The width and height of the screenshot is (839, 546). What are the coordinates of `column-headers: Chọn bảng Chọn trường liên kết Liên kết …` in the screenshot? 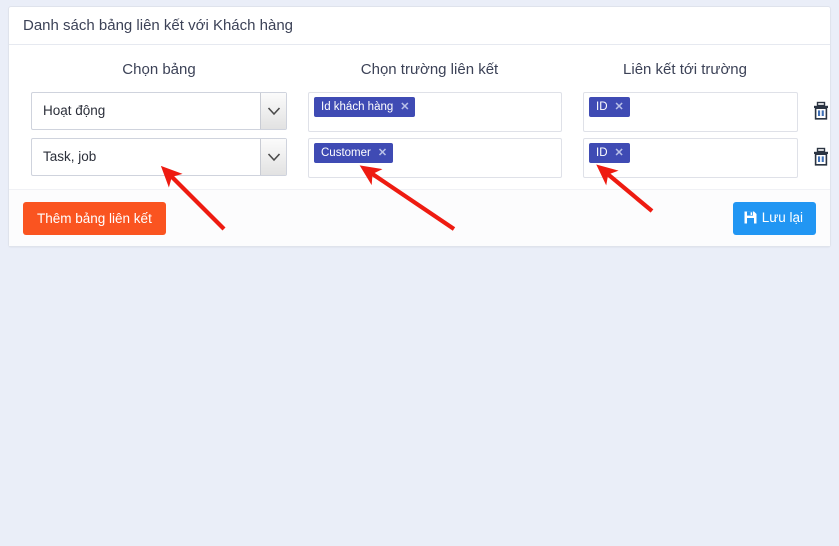 It's located at (419, 72).